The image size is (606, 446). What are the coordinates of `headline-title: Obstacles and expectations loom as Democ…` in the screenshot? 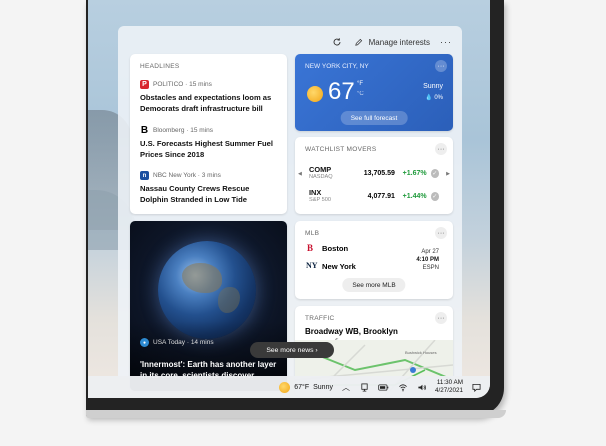 It's located at (206, 103).